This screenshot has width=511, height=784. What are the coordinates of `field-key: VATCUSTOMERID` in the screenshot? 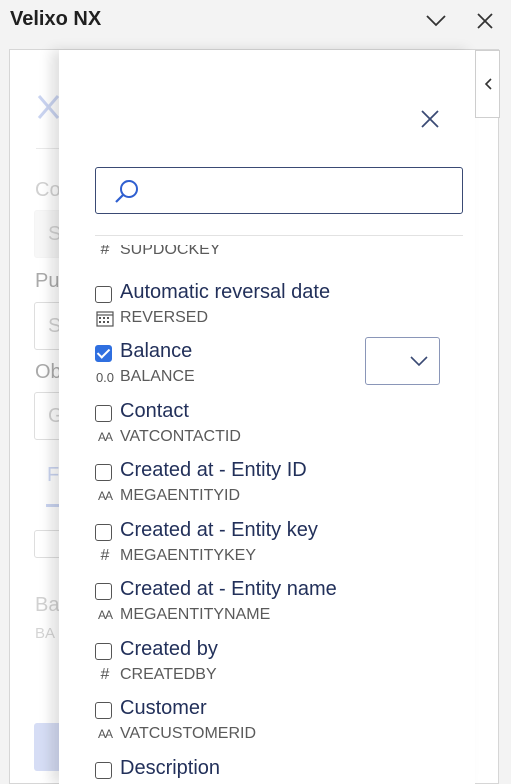 It's located at (188, 733).